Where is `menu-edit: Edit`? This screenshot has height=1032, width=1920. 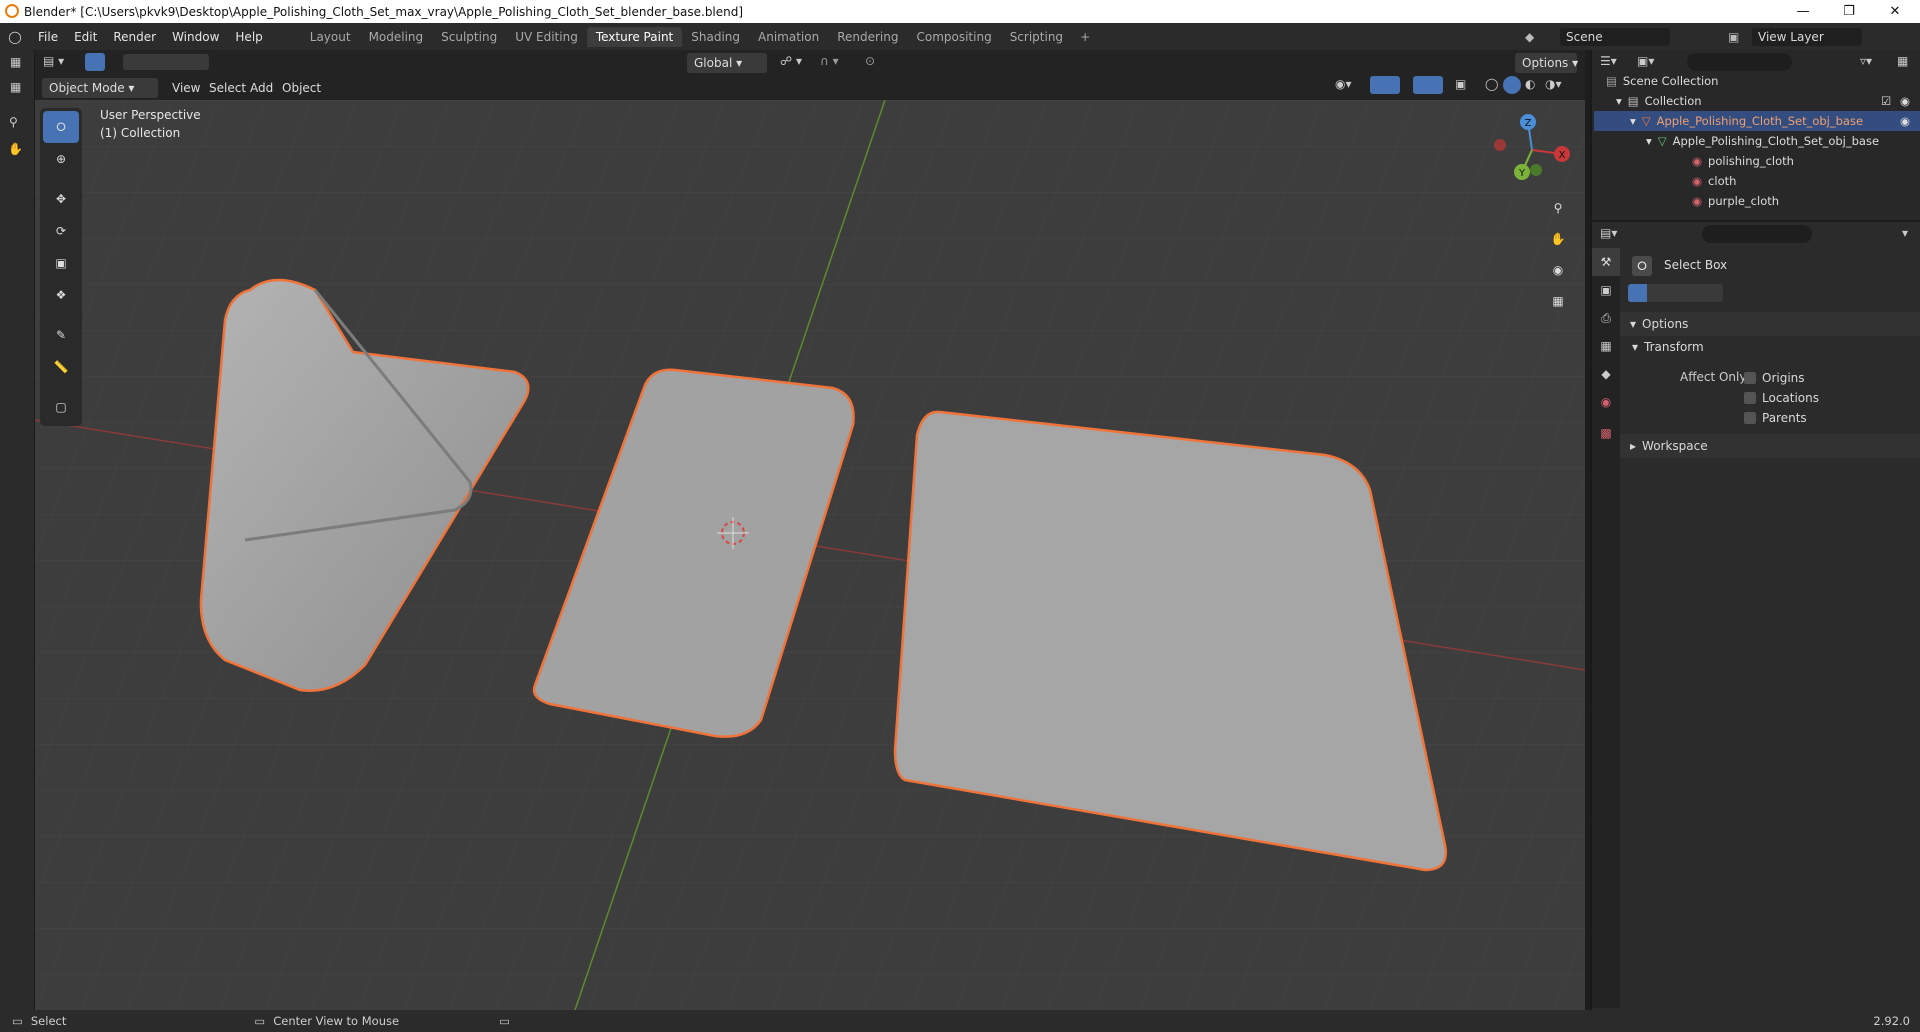
menu-edit: Edit is located at coordinates (85, 37).